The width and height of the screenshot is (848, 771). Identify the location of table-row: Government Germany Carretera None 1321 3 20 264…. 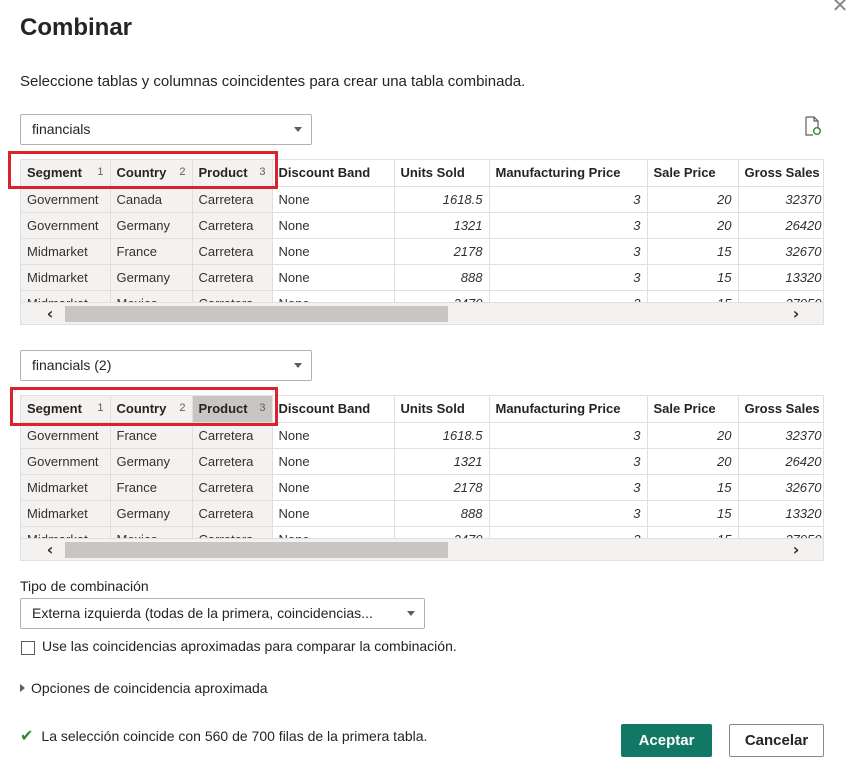
(422, 225).